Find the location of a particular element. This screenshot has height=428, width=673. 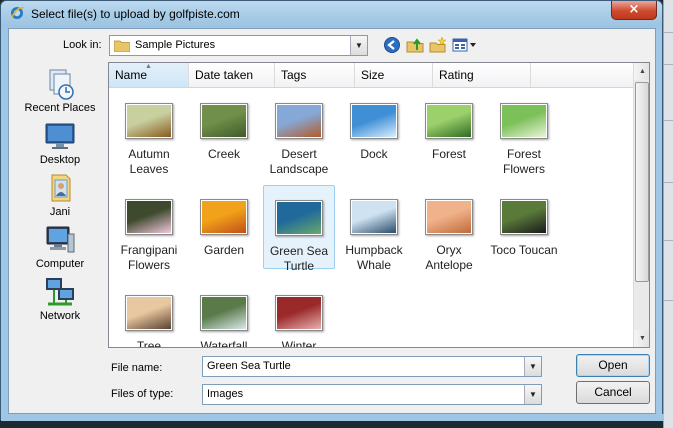

look-in-label: Look in: is located at coordinates (82, 45).